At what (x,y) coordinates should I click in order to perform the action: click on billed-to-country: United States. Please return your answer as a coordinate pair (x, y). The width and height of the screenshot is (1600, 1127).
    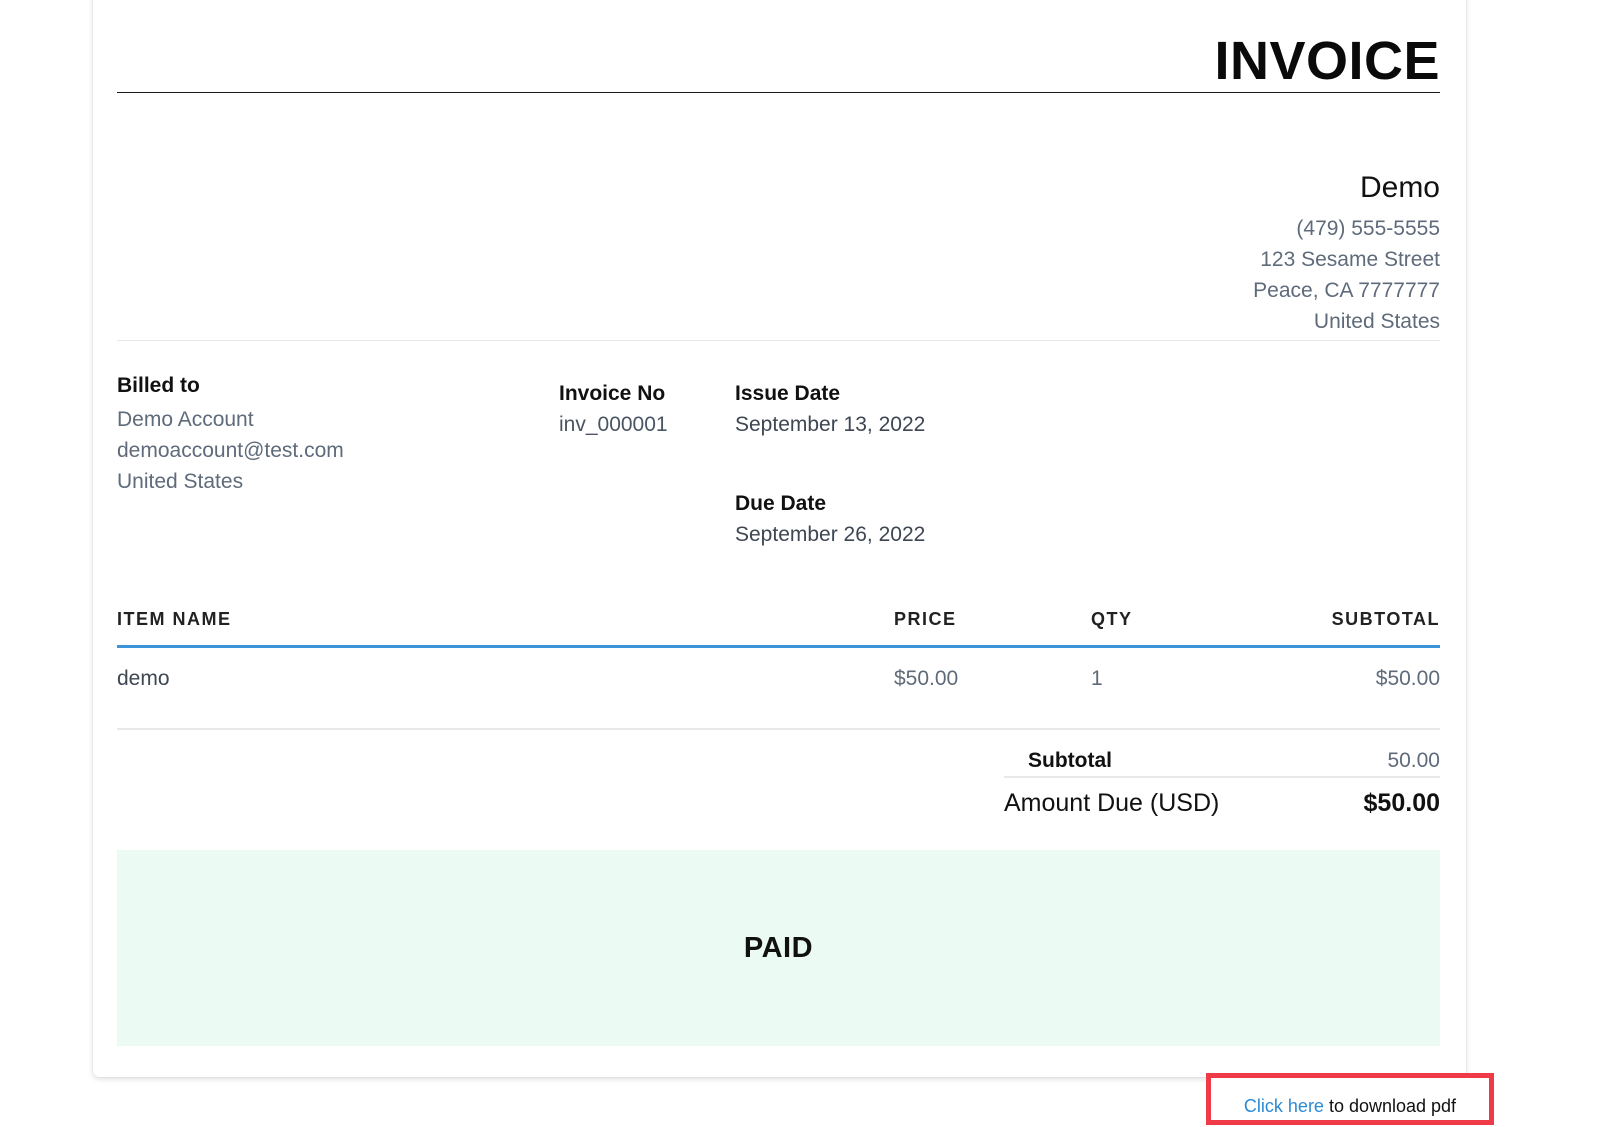
    Looking at the image, I should click on (180, 481).